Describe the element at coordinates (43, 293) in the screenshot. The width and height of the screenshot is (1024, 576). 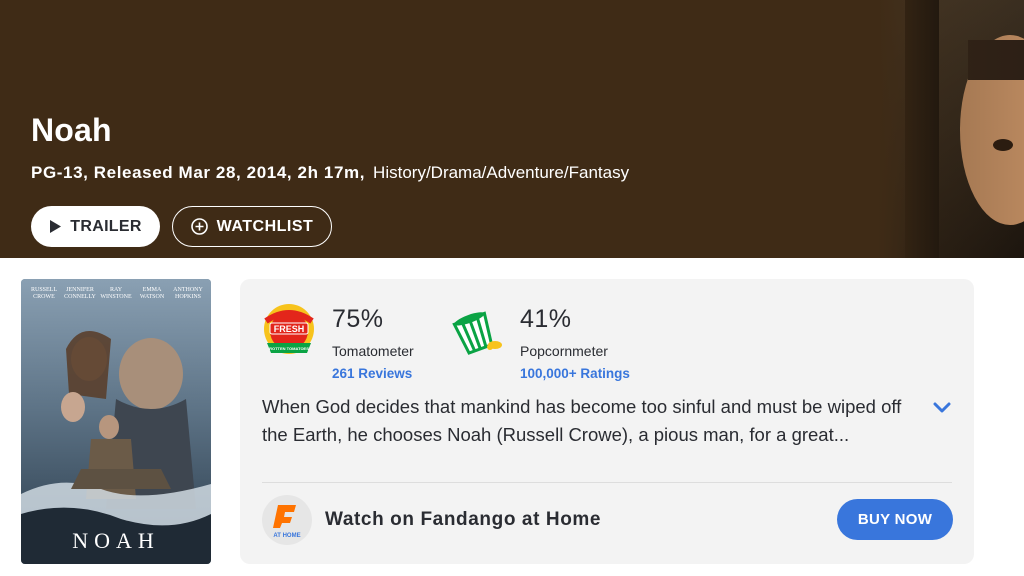
I see `poster-credit: RUSSELL CROWE` at that location.